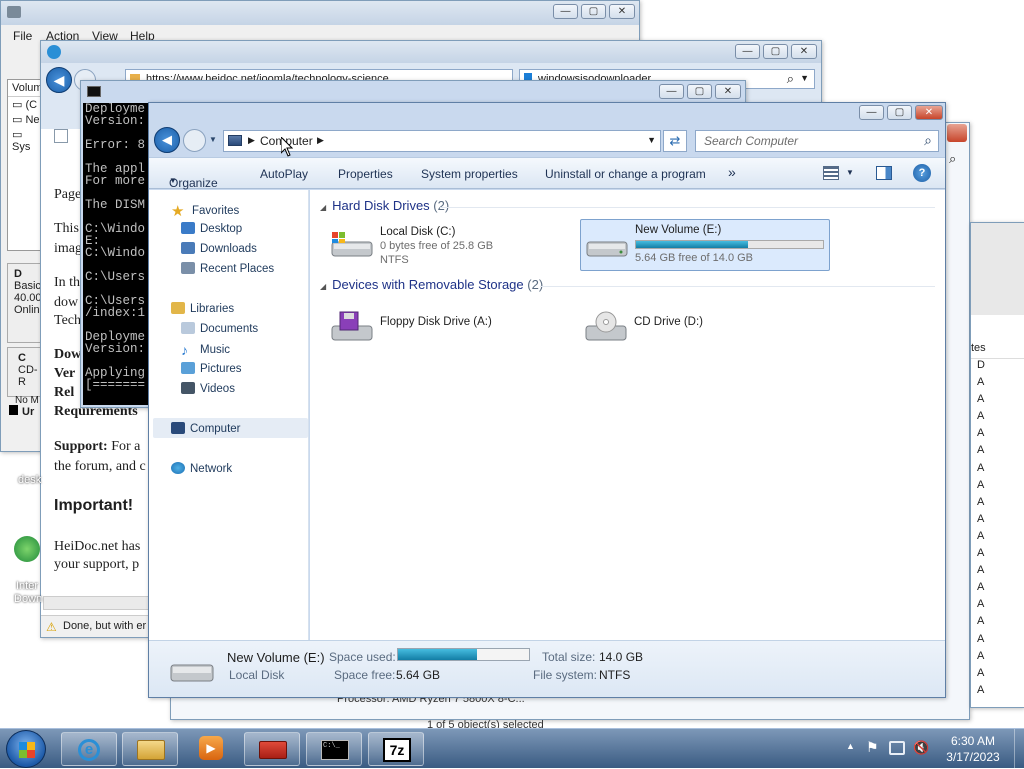 The width and height of the screenshot is (1024, 769). I want to click on refresh-button: ⇄, so click(675, 141).